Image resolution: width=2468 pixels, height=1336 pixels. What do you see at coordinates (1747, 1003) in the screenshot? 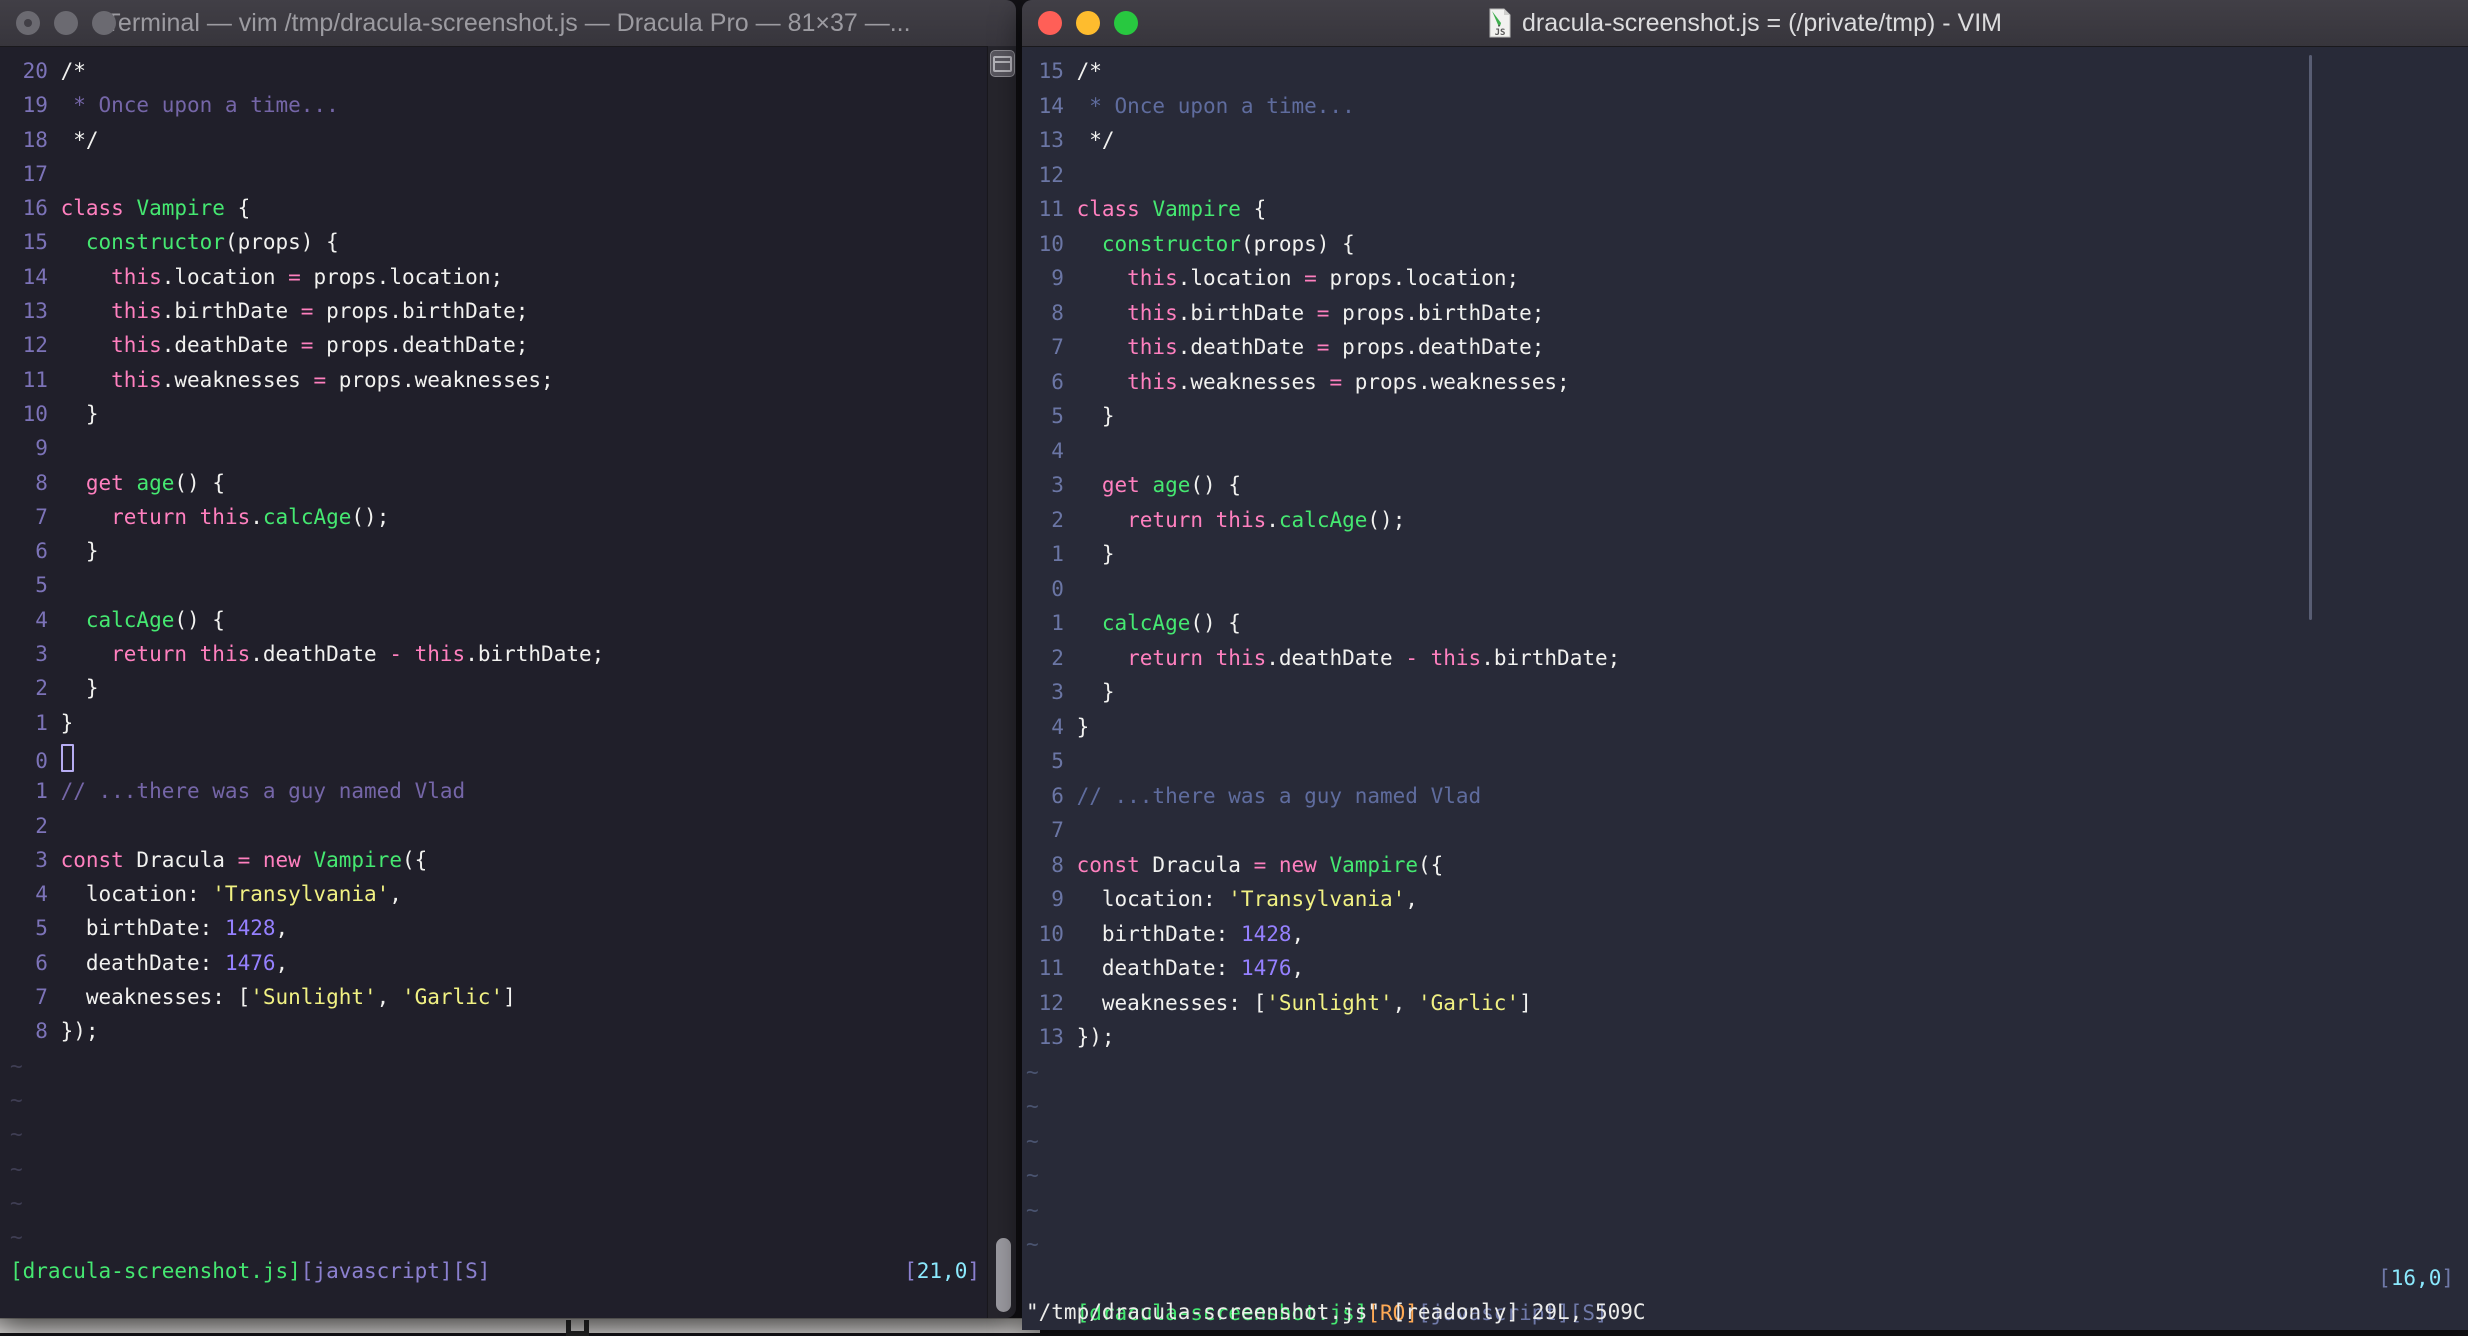
I see `code-line: 12 weaknesses: ['Sunlight', 'Garlic']` at bounding box center [1747, 1003].